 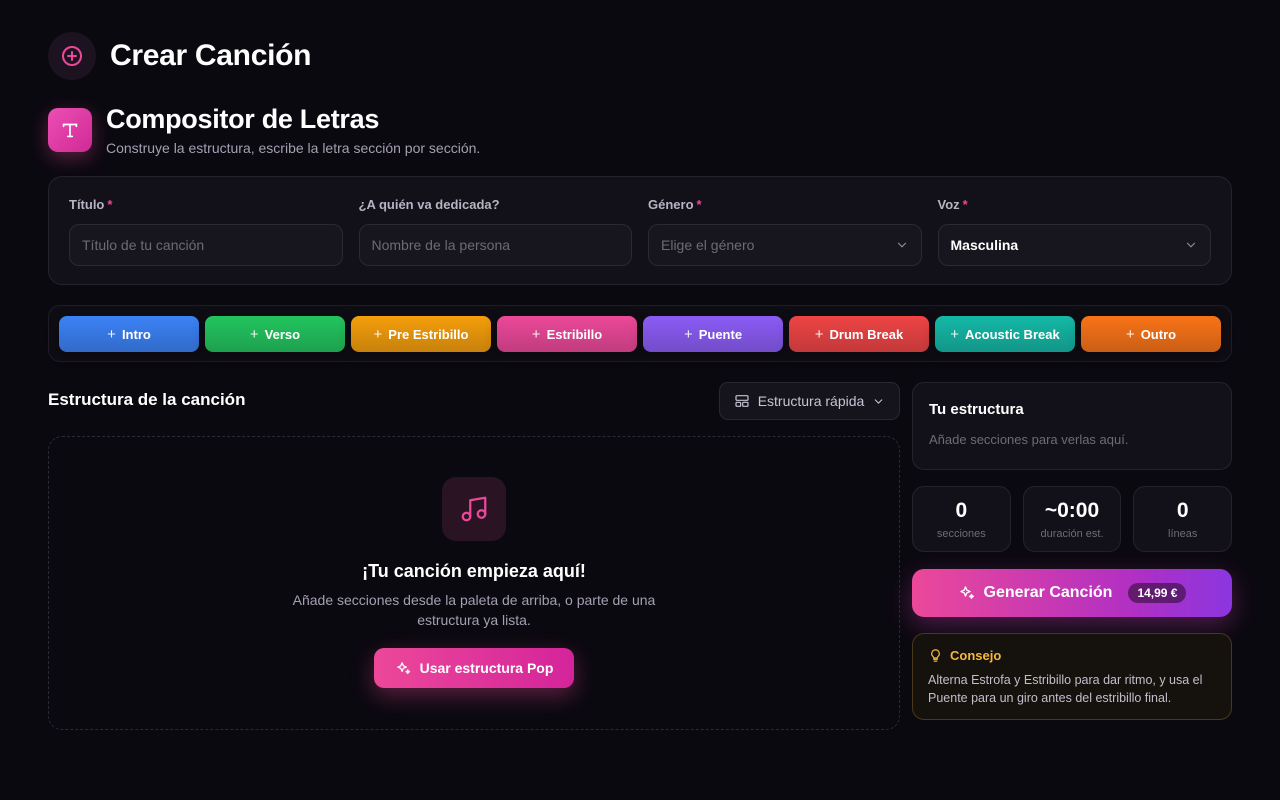 What do you see at coordinates (70, 130) in the screenshot?
I see `text-icon` at bounding box center [70, 130].